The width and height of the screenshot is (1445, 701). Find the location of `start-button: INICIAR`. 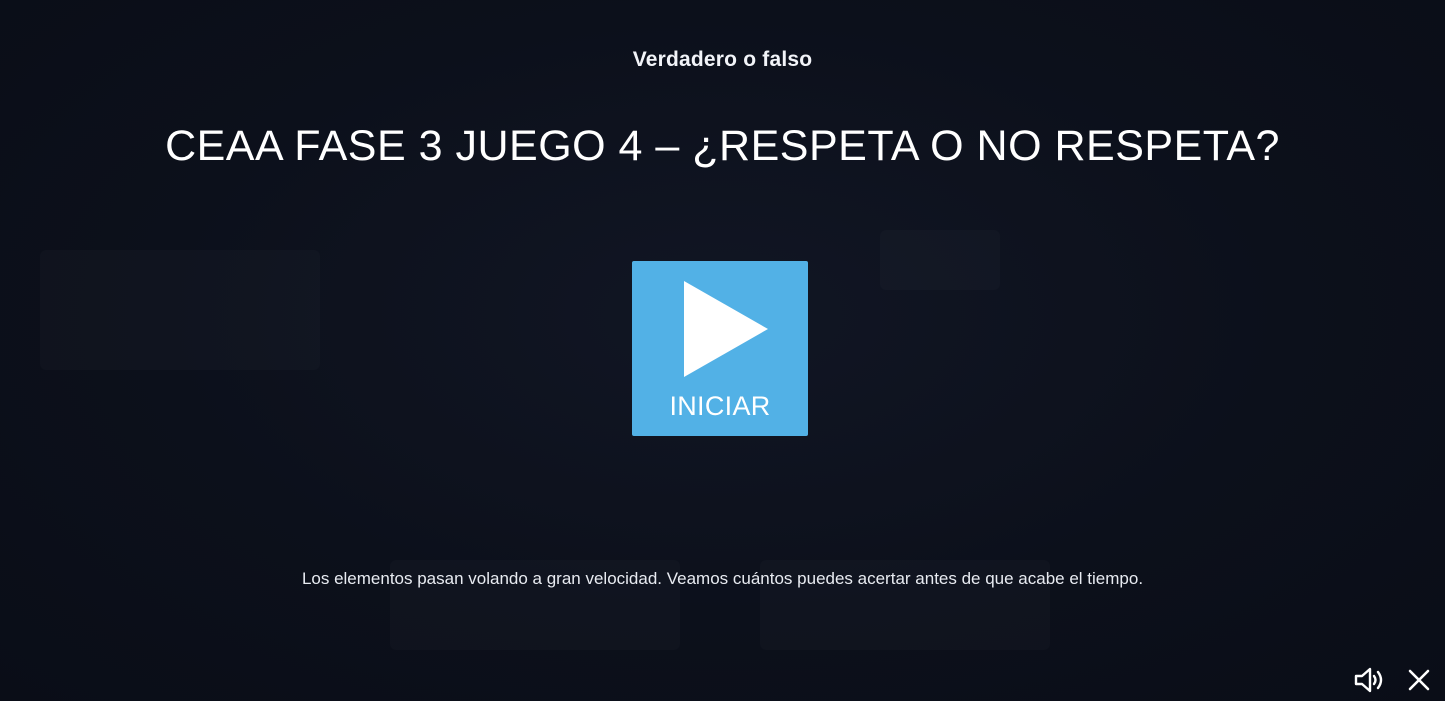

start-button: INICIAR is located at coordinates (720, 348).